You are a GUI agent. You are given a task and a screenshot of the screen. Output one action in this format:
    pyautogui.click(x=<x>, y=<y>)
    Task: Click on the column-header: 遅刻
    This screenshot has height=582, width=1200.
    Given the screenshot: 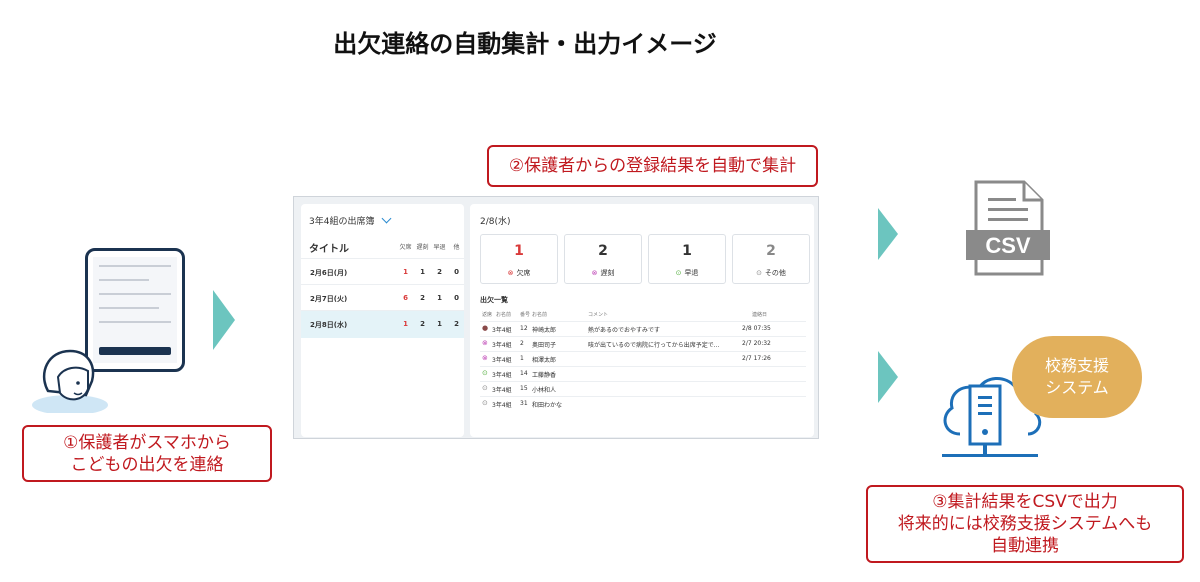 What is the action you would take?
    pyautogui.click(x=422, y=247)
    